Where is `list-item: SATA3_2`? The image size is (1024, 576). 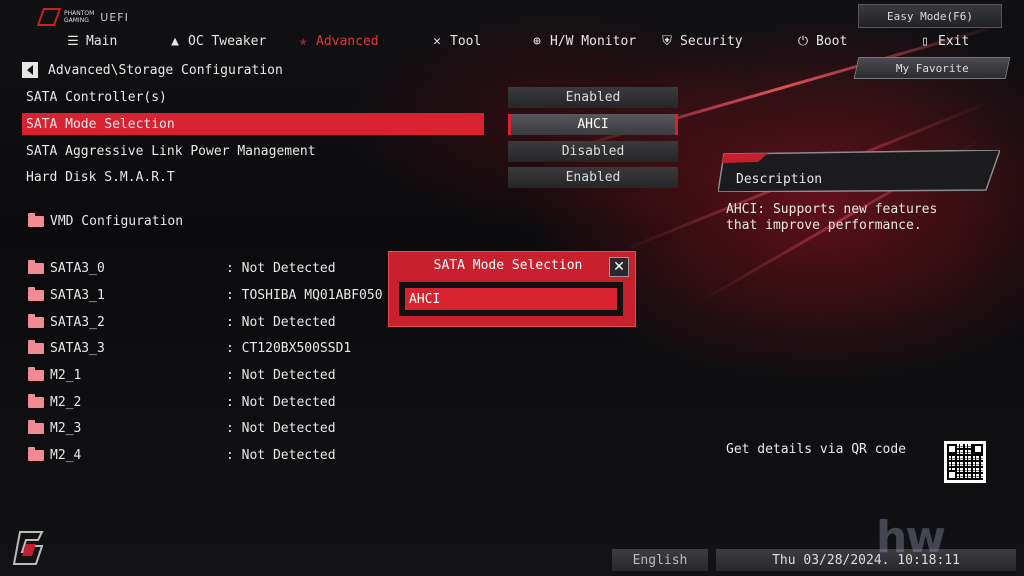
list-item: SATA3_2 is located at coordinates (66, 322).